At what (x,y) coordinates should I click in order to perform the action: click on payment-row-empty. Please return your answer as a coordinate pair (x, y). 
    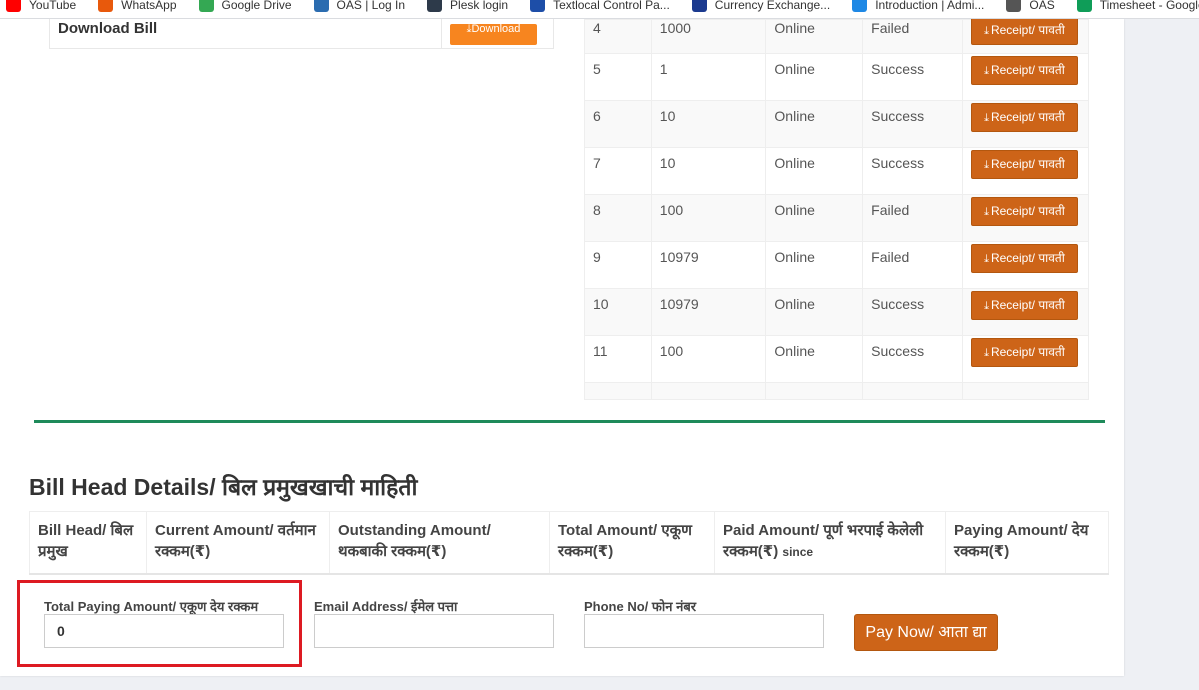
    Looking at the image, I should click on (837, 391).